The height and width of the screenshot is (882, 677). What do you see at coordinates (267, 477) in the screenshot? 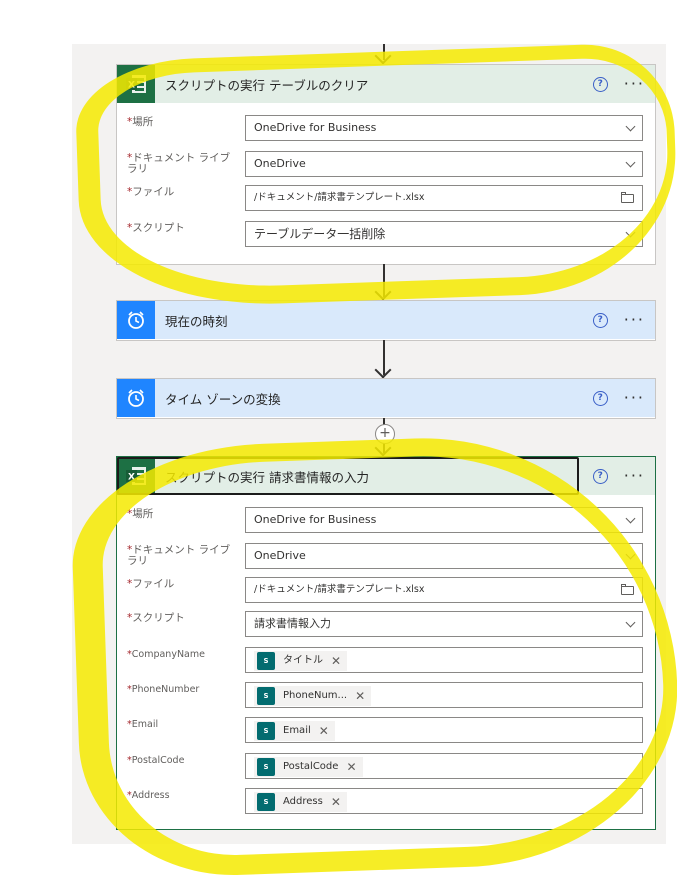
I see `card-title: スクリプトの実行 請求書情報の入力` at bounding box center [267, 477].